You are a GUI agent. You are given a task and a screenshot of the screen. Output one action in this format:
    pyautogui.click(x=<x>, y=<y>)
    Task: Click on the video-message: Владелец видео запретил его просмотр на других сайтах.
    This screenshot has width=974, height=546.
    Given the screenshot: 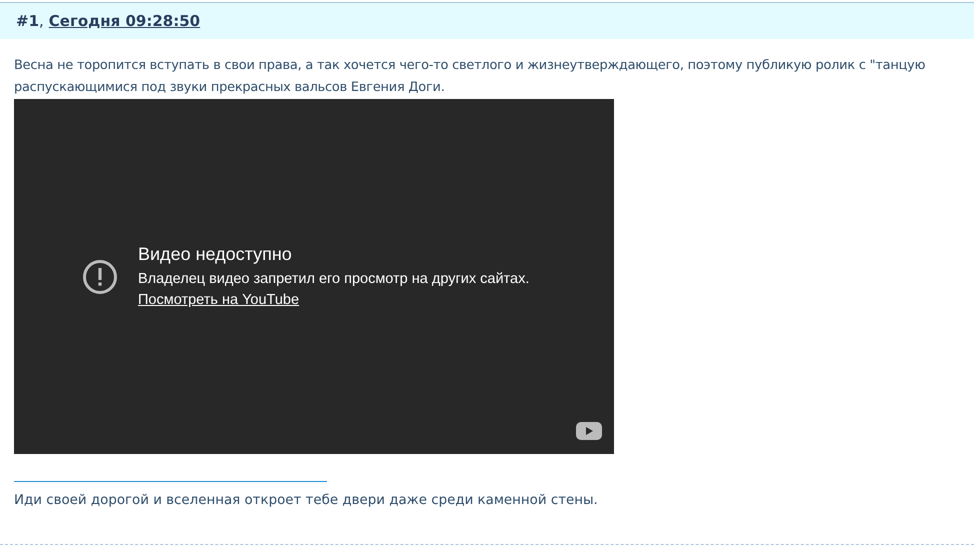 What is the action you would take?
    pyautogui.click(x=334, y=279)
    